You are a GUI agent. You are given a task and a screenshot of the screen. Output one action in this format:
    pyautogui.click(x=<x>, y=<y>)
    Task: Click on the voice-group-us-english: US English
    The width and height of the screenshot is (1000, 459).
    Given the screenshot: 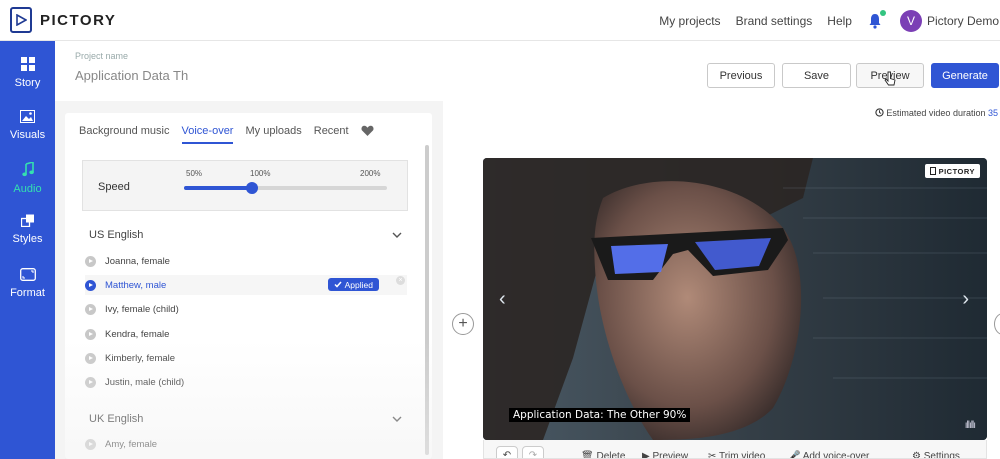 What is the action you would take?
    pyautogui.click(x=116, y=235)
    